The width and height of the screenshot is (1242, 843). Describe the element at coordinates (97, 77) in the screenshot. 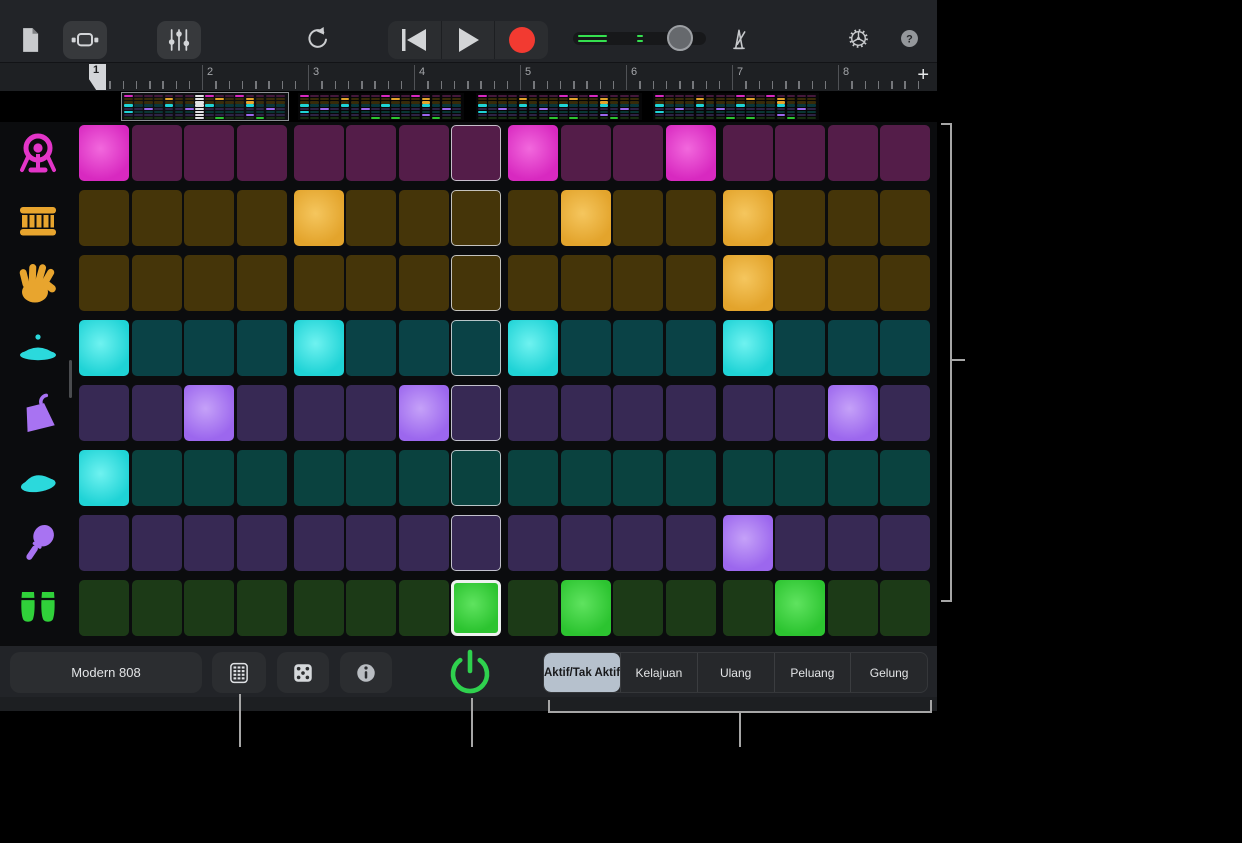

I see `playhead-marker: 1` at that location.